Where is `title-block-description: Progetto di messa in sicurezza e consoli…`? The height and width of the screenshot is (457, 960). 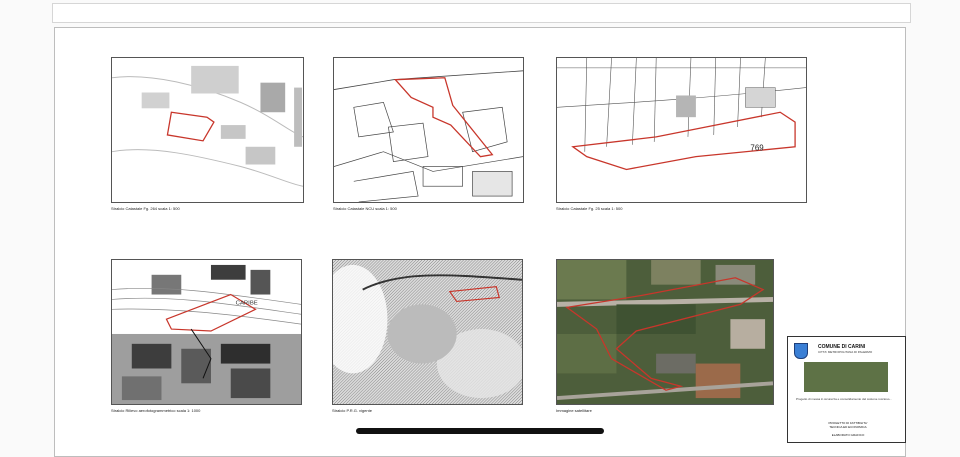 title-block-description: Progetto di messa in sicurezza e consoli… is located at coordinates (844, 399).